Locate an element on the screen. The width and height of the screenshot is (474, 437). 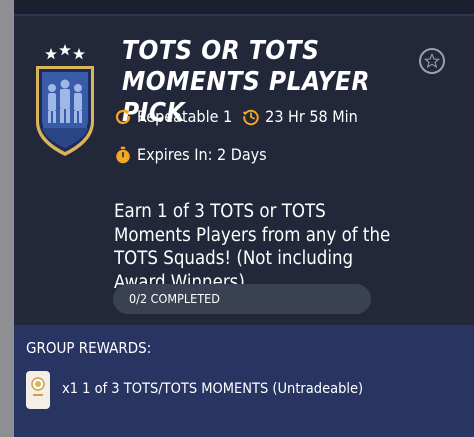
refresh-icon is located at coordinates (123, 116).